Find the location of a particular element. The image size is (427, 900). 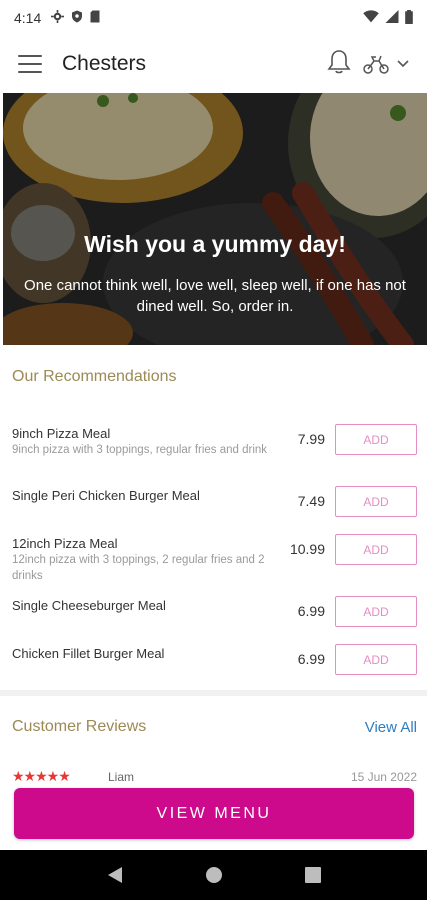

battery-icon is located at coordinates (409, 18).